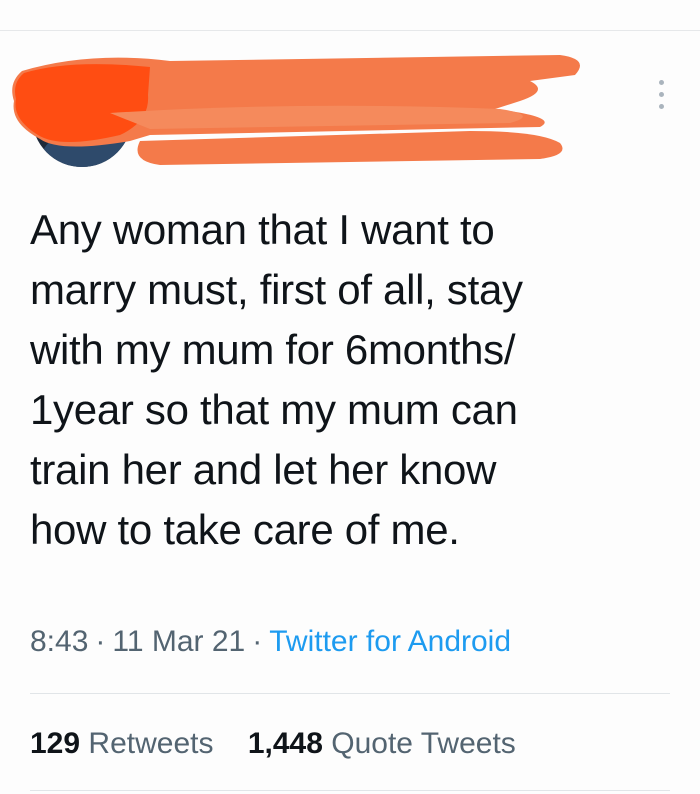  I want to click on retweets-count: 129, so click(55, 743).